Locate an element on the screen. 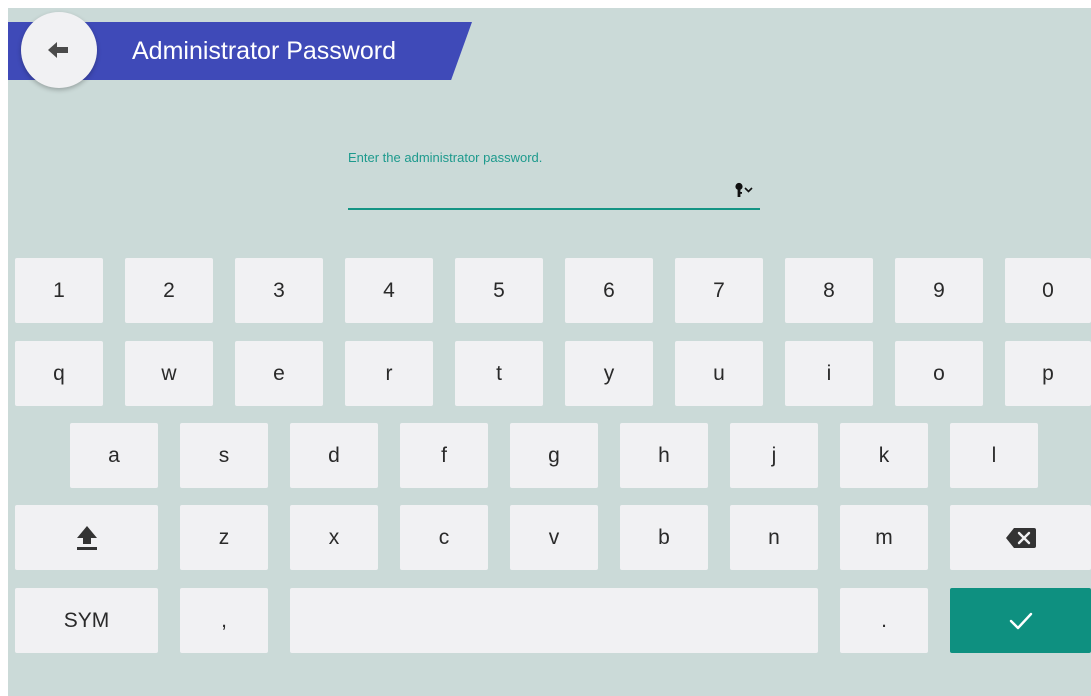  key-x: x is located at coordinates (334, 537).